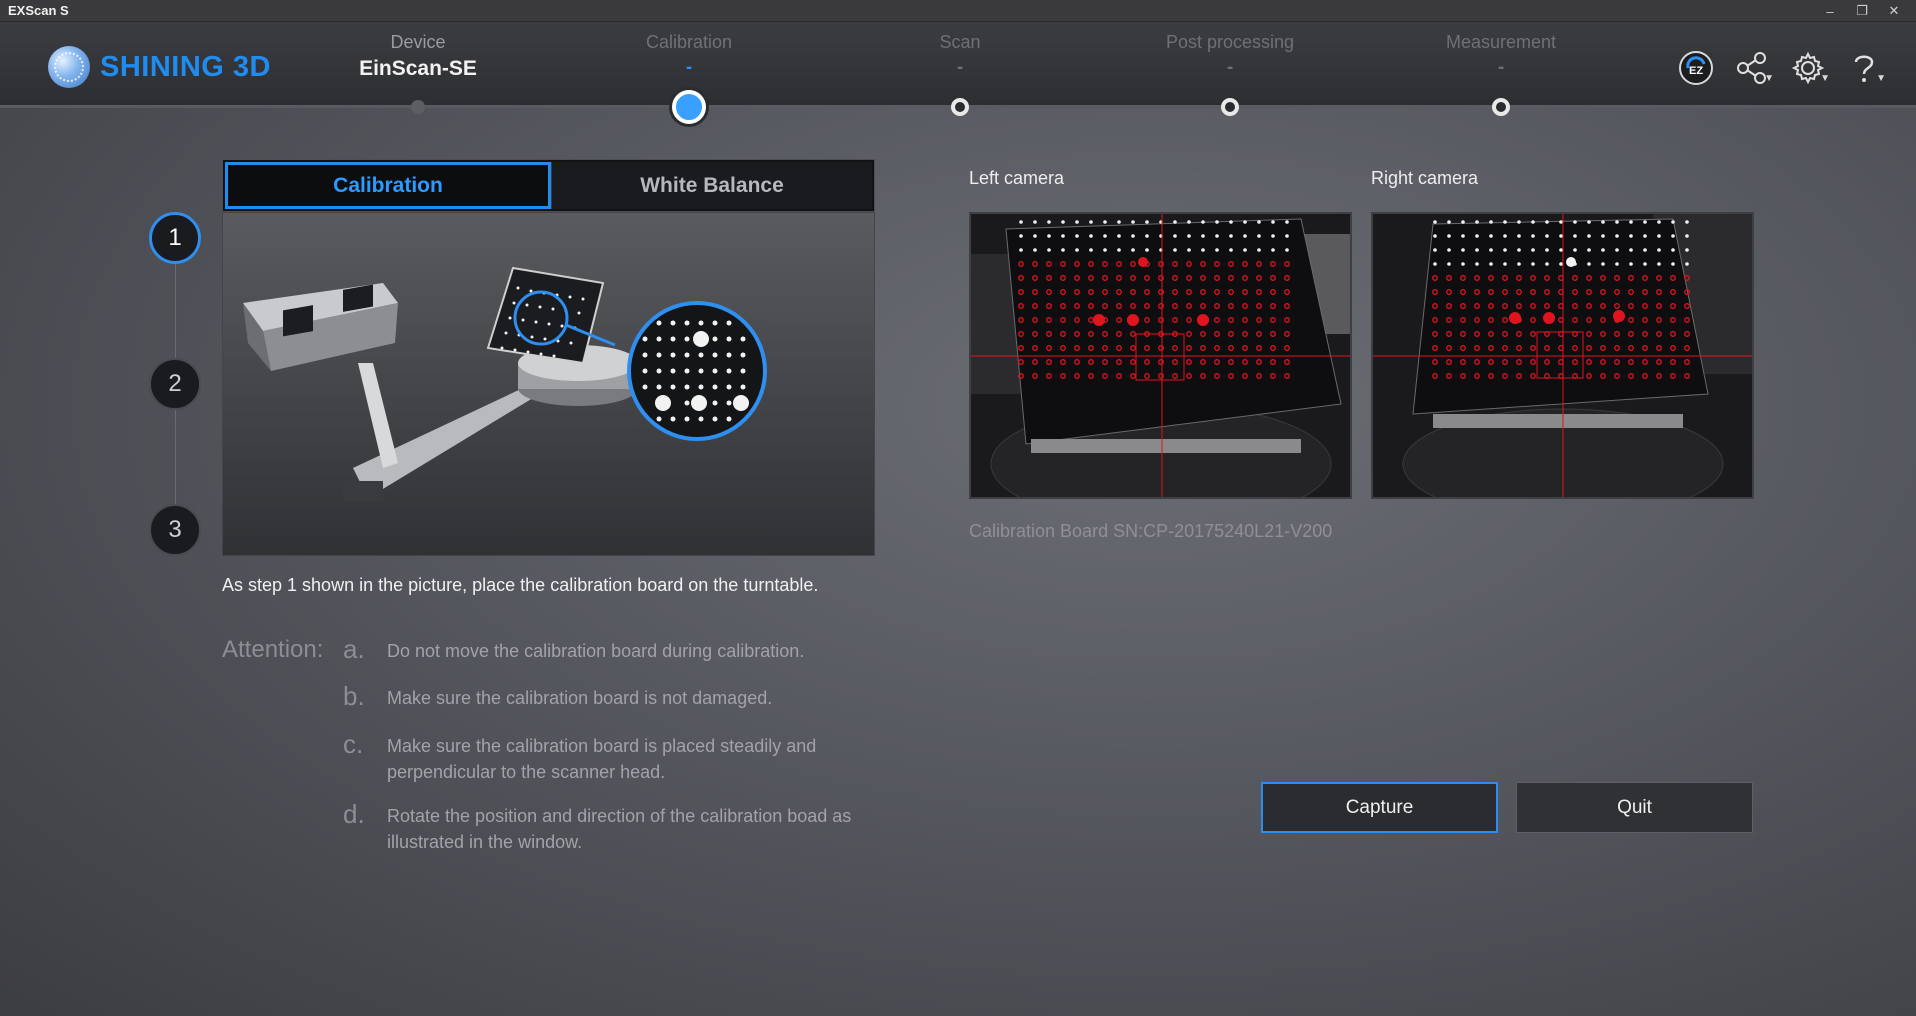  What do you see at coordinates (175, 530) in the screenshot?
I see `step-number-3: 3` at bounding box center [175, 530].